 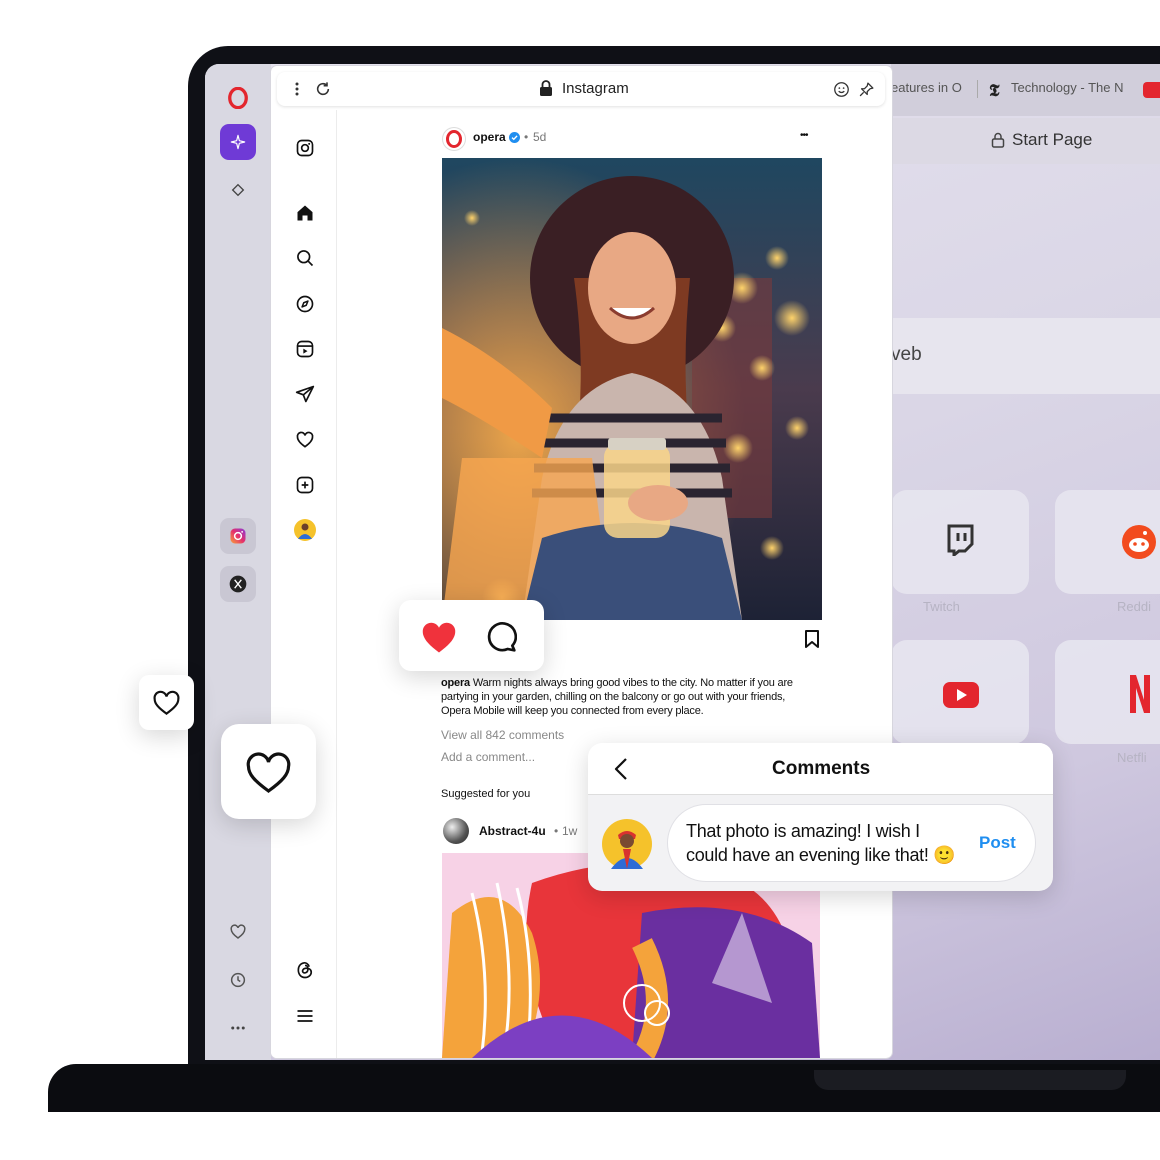 I want to click on small-heart-card, so click(x=166, y=702).